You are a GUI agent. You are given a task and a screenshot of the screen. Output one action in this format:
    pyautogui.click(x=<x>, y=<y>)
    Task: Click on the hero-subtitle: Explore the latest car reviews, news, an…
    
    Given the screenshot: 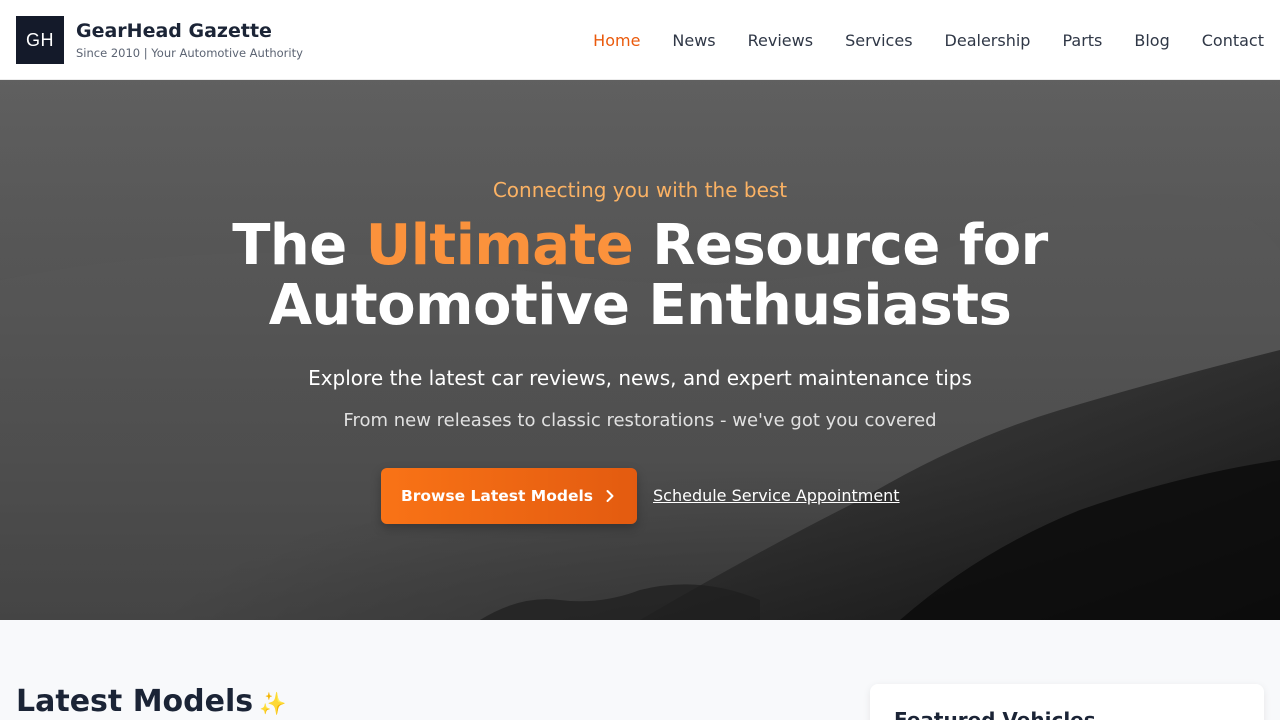 What is the action you would take?
    pyautogui.click(x=640, y=378)
    